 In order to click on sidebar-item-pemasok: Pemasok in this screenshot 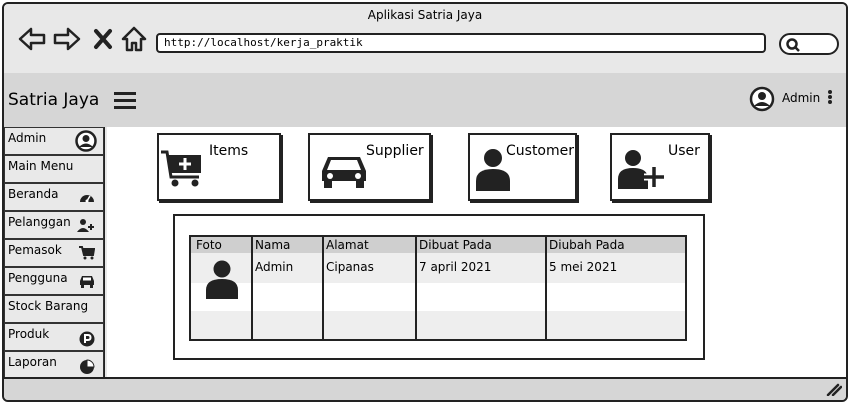, I will do `click(54, 253)`.